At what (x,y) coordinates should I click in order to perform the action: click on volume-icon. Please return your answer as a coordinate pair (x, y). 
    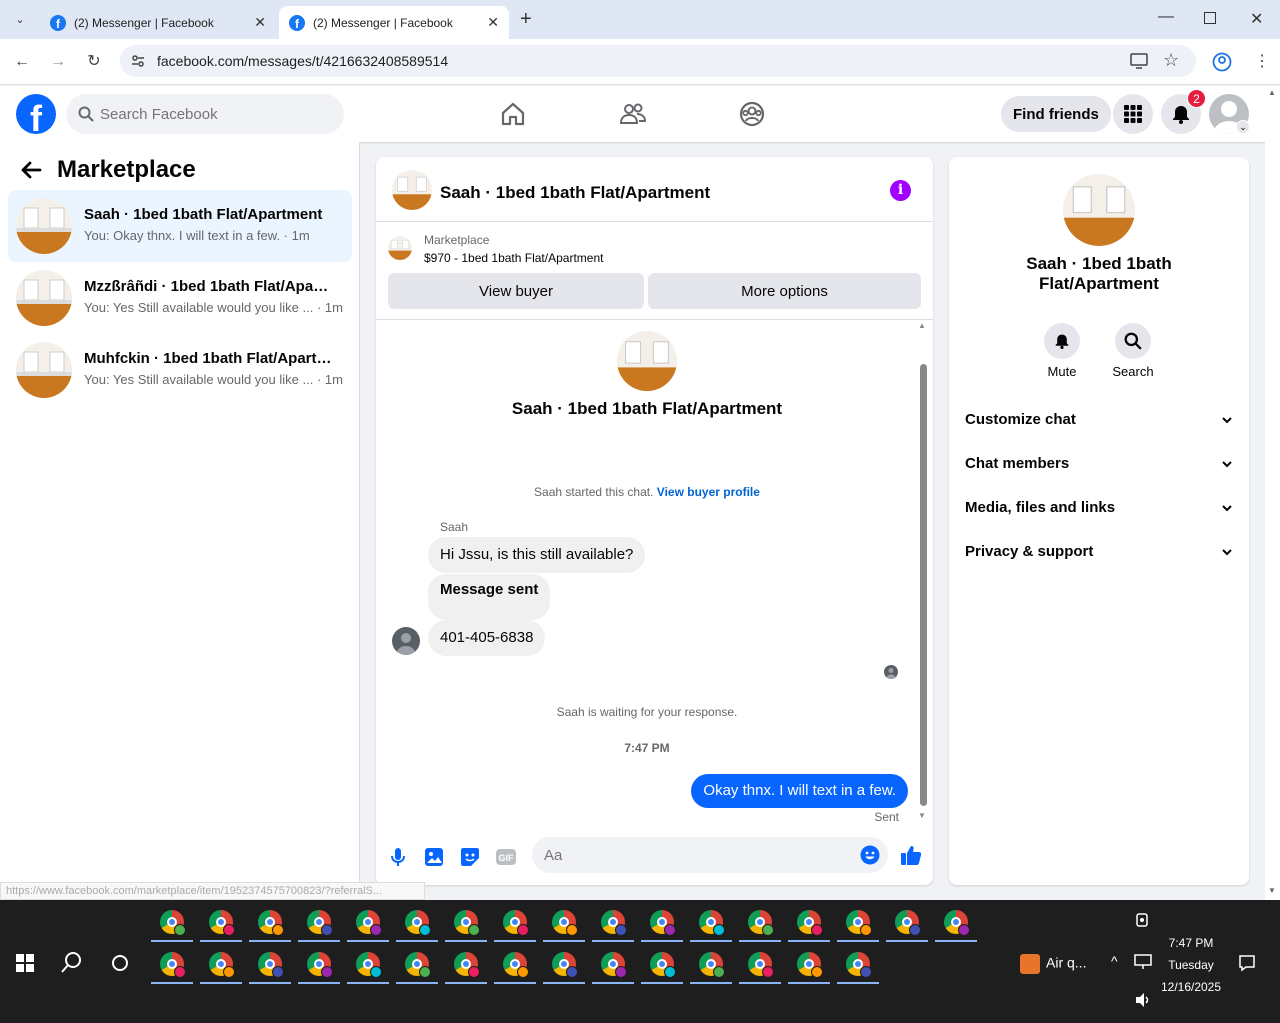
    Looking at the image, I should click on (1143, 1000).